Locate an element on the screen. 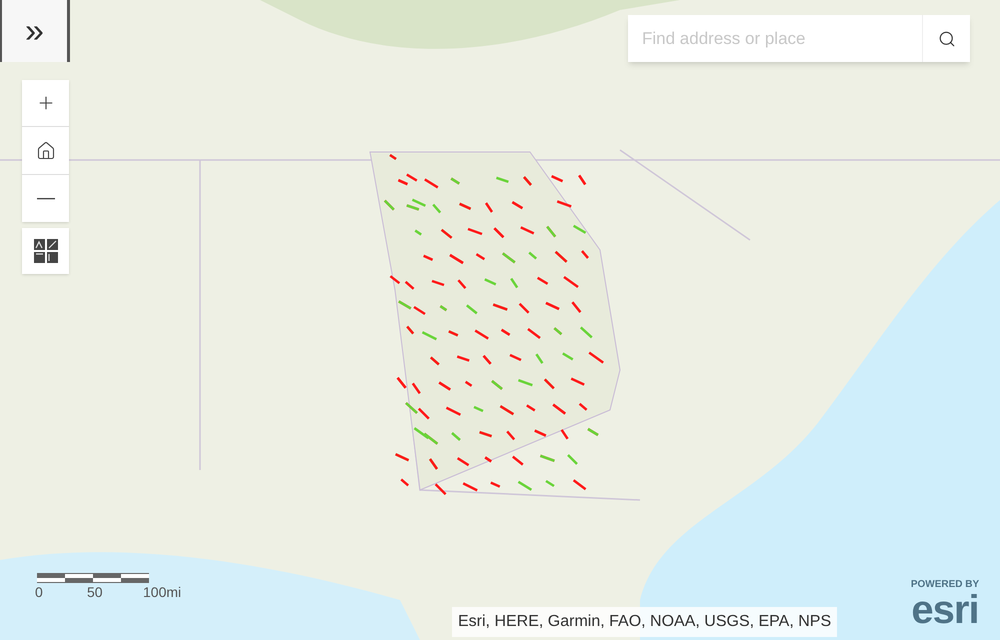 This screenshot has width=1000, height=640. grid-icon is located at coordinates (45, 251).